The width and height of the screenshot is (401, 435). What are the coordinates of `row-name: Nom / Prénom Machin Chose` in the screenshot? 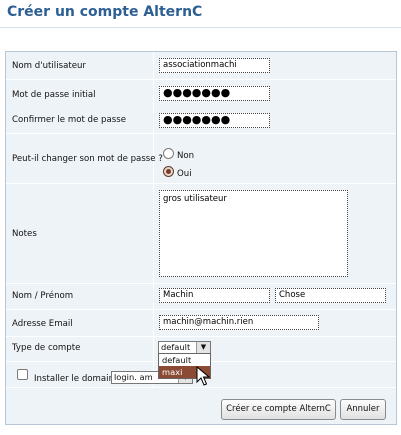 It's located at (201, 297).